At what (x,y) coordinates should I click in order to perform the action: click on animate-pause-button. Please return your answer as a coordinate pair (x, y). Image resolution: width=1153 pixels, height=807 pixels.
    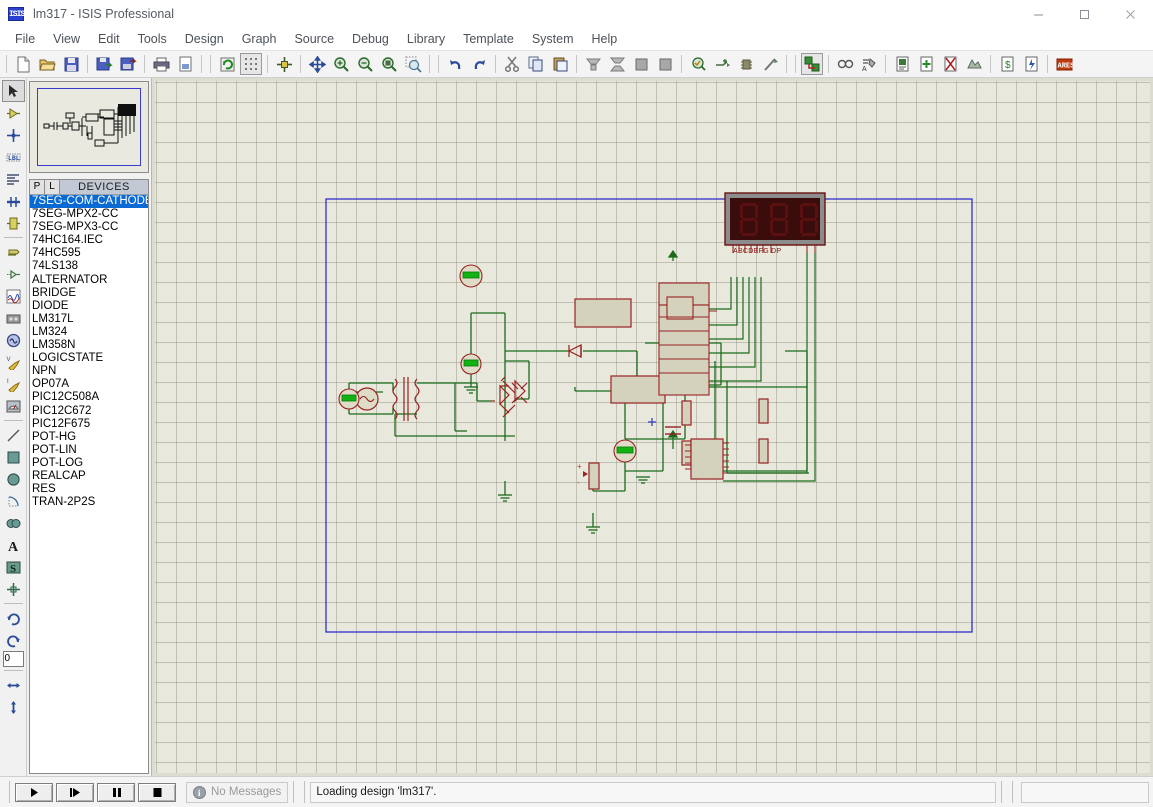
    Looking at the image, I should click on (116, 792).